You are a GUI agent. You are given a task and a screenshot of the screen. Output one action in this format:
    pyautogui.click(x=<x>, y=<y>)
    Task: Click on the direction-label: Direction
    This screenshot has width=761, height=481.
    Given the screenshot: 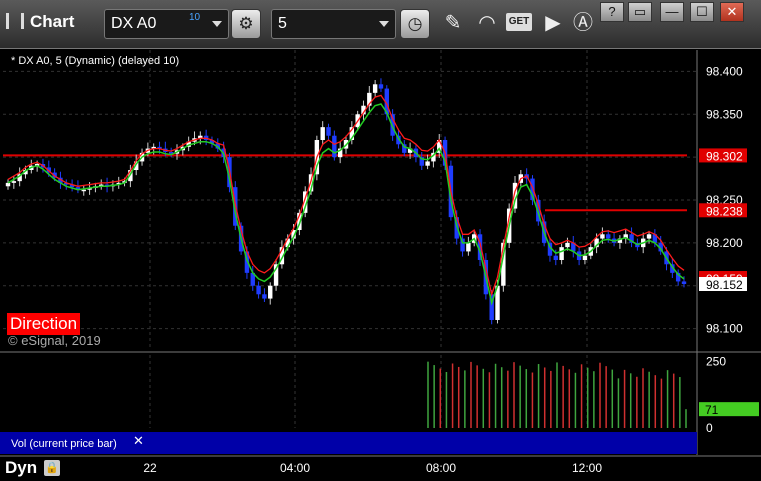 What is the action you would take?
    pyautogui.click(x=44, y=324)
    